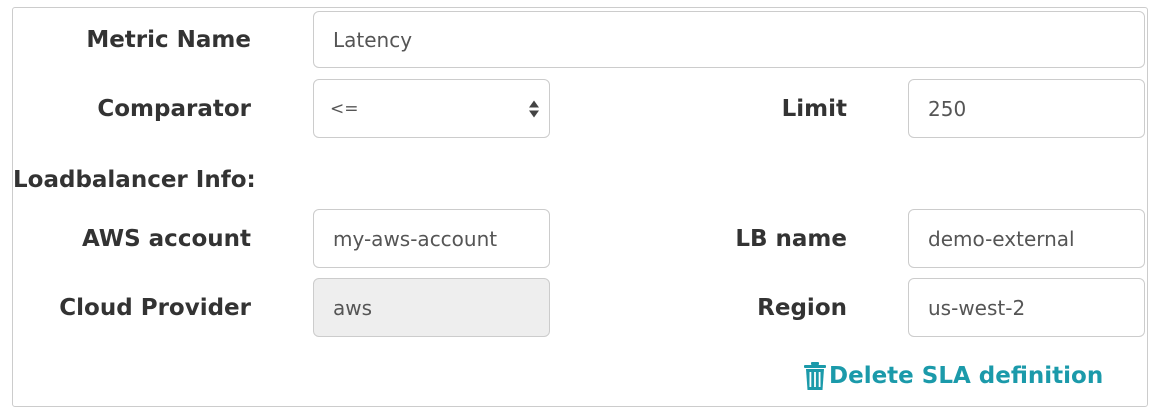 The image size is (1160, 418). Describe the element at coordinates (802, 308) in the screenshot. I see `region-label: Region` at that location.